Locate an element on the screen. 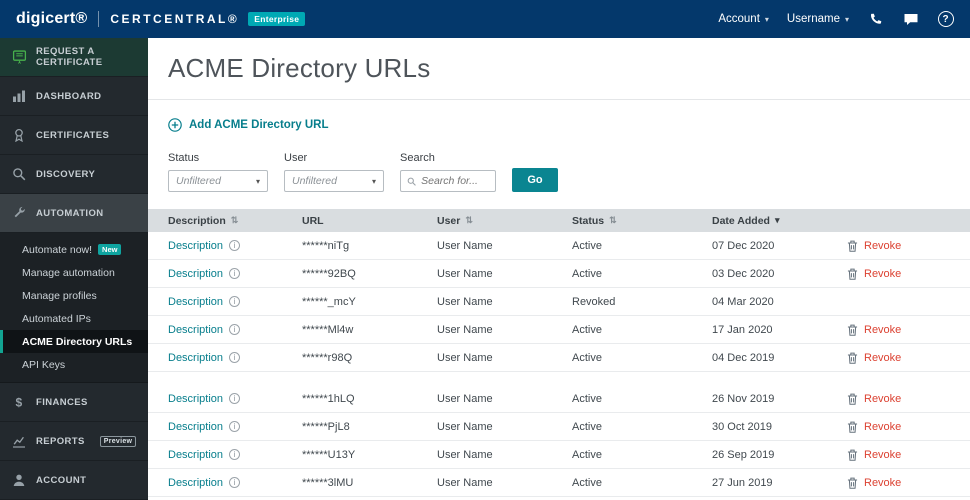  user-filter-value: Unfiltered is located at coordinates (314, 181).